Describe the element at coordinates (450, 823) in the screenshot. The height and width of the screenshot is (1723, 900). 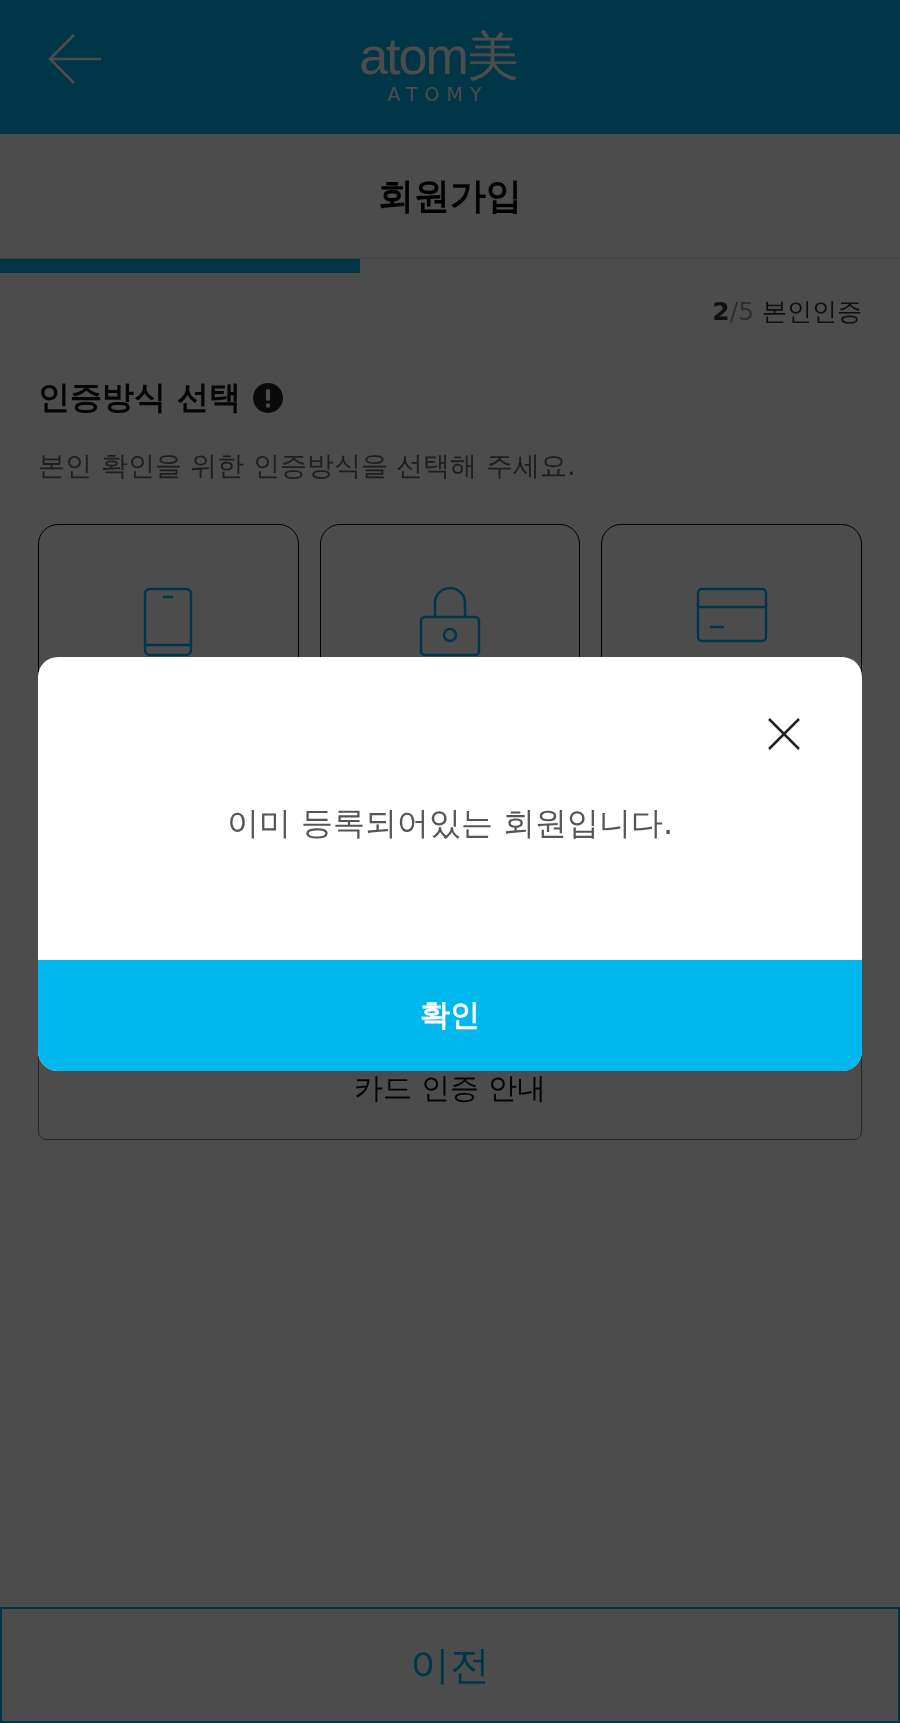
I see `dialog-message: 이미 등록되어있는 회원입니다.` at that location.